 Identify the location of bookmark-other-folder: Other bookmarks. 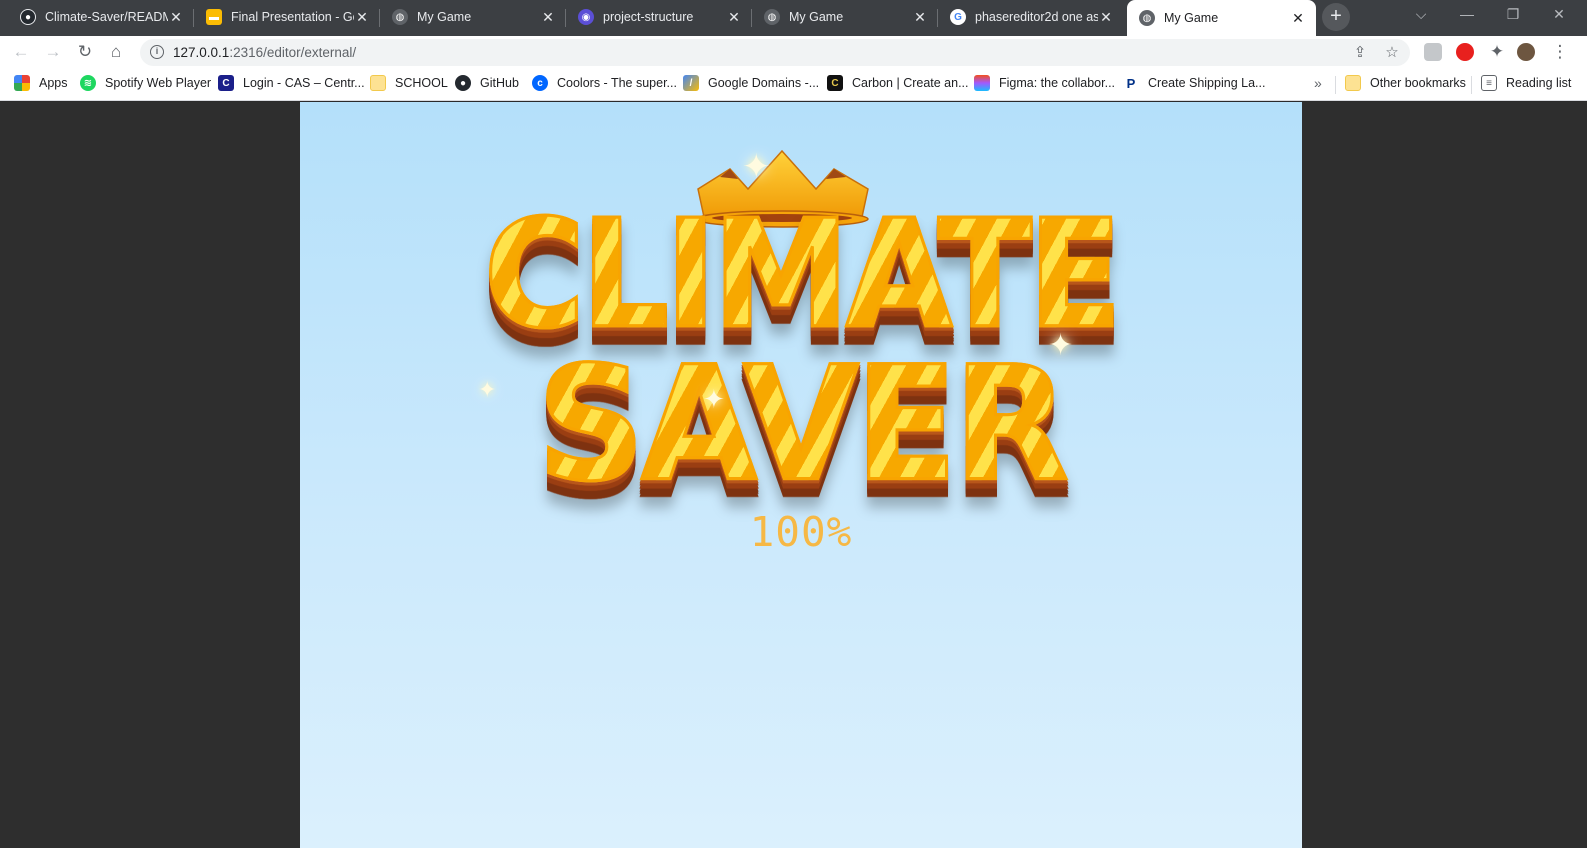
(1405, 83).